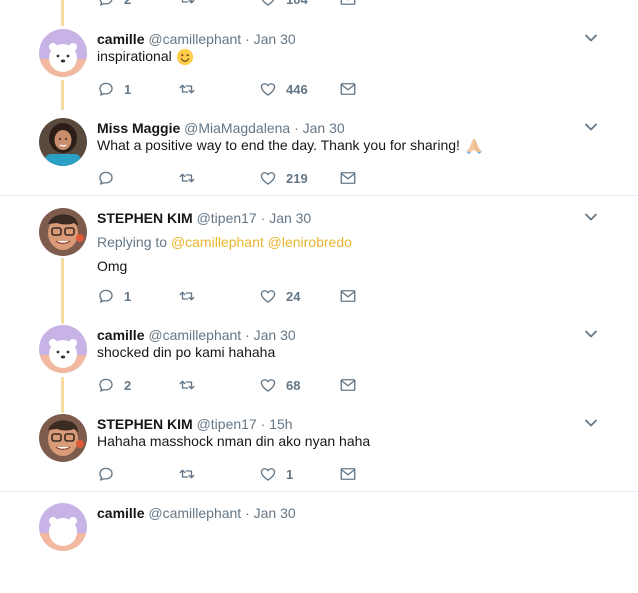 The height and width of the screenshot is (593, 638). Describe the element at coordinates (128, 296) in the screenshot. I see `reply-count: 1` at that location.